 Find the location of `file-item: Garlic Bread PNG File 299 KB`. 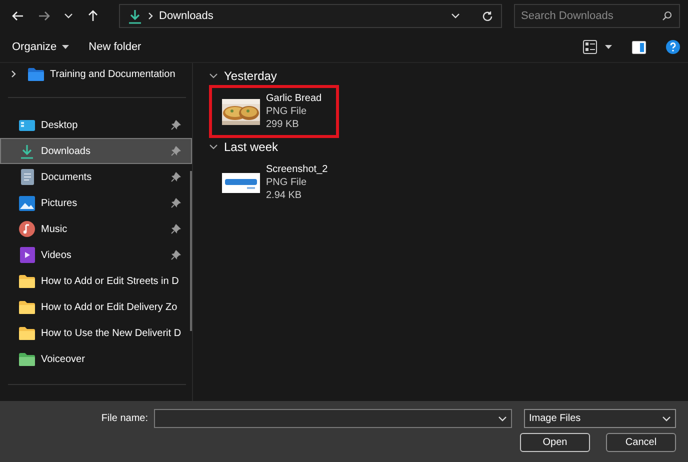

file-item: Garlic Bread PNG File 299 KB is located at coordinates (274, 111).